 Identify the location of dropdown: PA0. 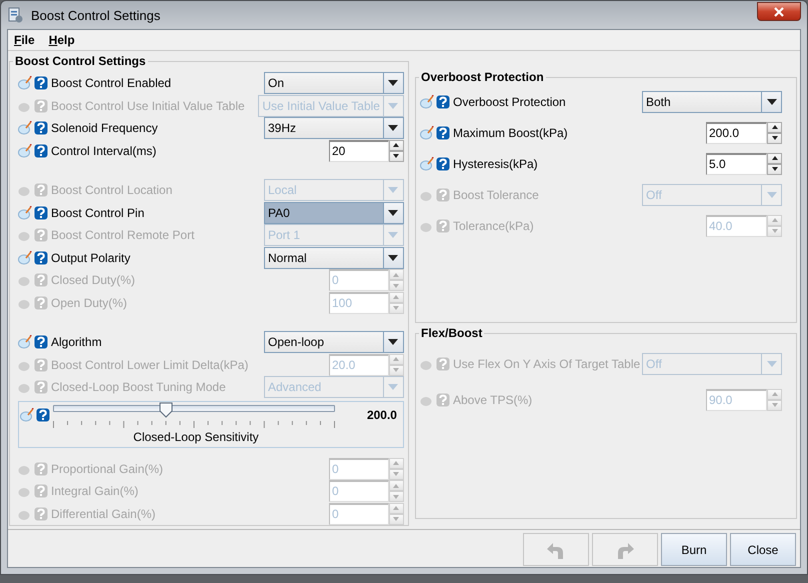
(334, 213).